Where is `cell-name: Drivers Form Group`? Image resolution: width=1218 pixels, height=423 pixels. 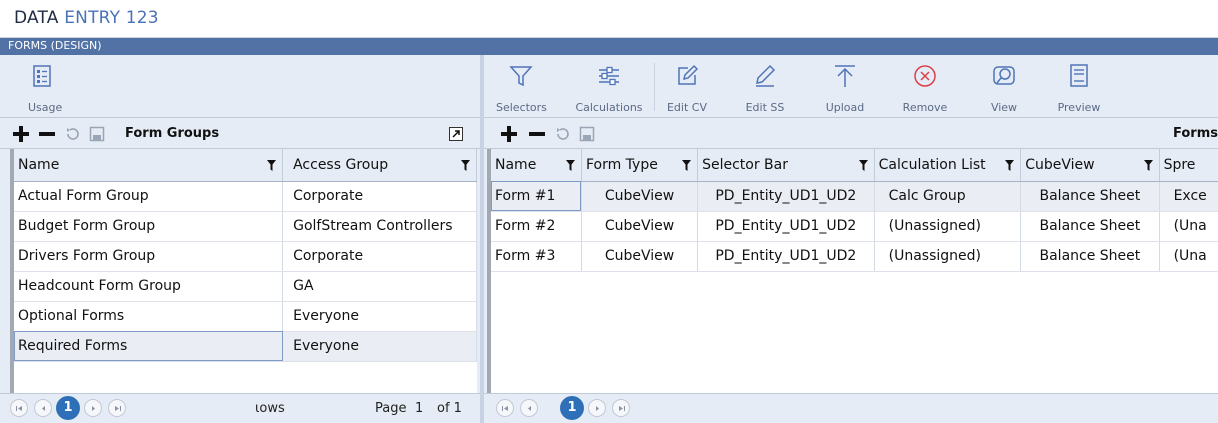 cell-name: Drivers Form Group is located at coordinates (149, 256).